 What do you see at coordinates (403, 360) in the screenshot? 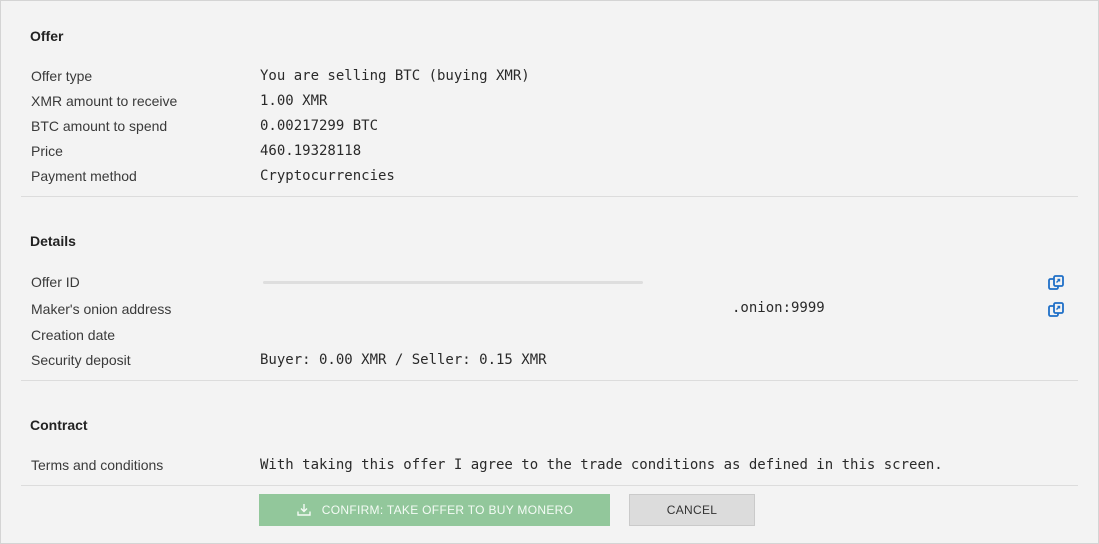
I see `security-deposit-value: Buyer: 0.00 XMR / Seller: 0.15 XMR` at bounding box center [403, 360].